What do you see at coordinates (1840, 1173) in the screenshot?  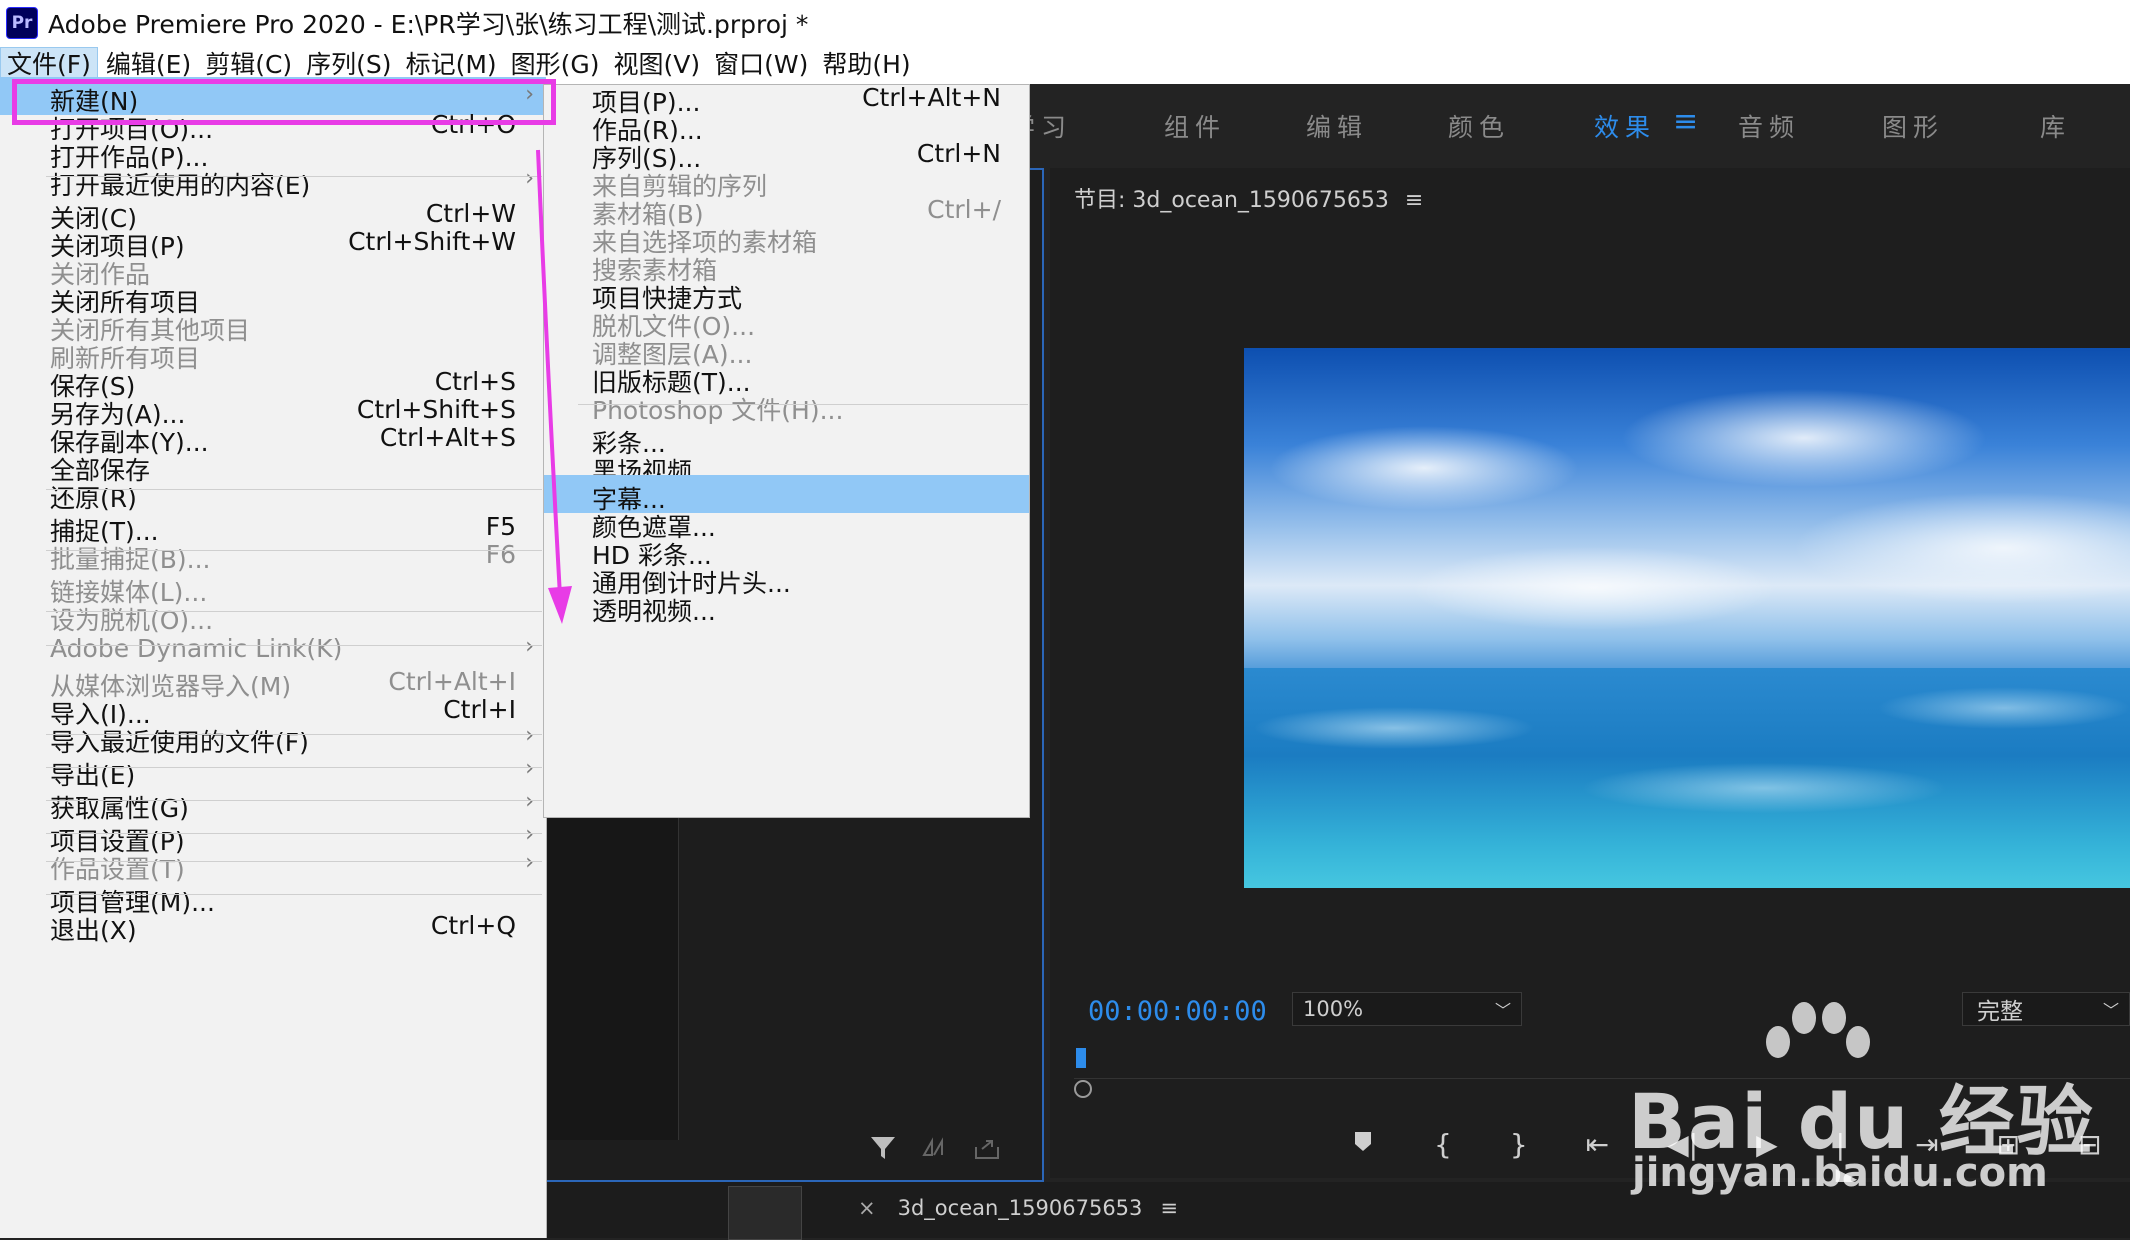 I see `baidu-watermark-url: jingyan.baidu.com` at bounding box center [1840, 1173].